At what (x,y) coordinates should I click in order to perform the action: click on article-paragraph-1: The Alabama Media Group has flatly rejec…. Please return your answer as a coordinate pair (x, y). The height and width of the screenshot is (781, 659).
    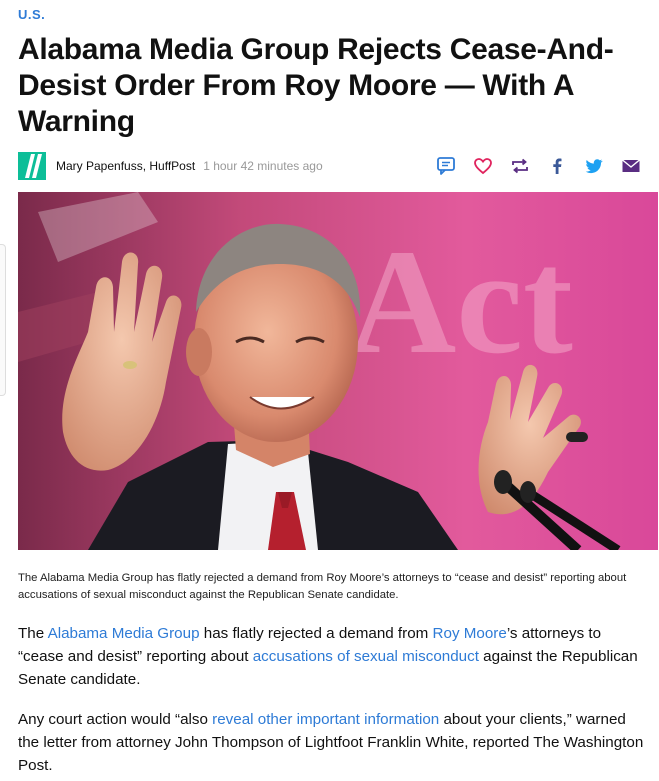
    Looking at the image, I should click on (333, 656).